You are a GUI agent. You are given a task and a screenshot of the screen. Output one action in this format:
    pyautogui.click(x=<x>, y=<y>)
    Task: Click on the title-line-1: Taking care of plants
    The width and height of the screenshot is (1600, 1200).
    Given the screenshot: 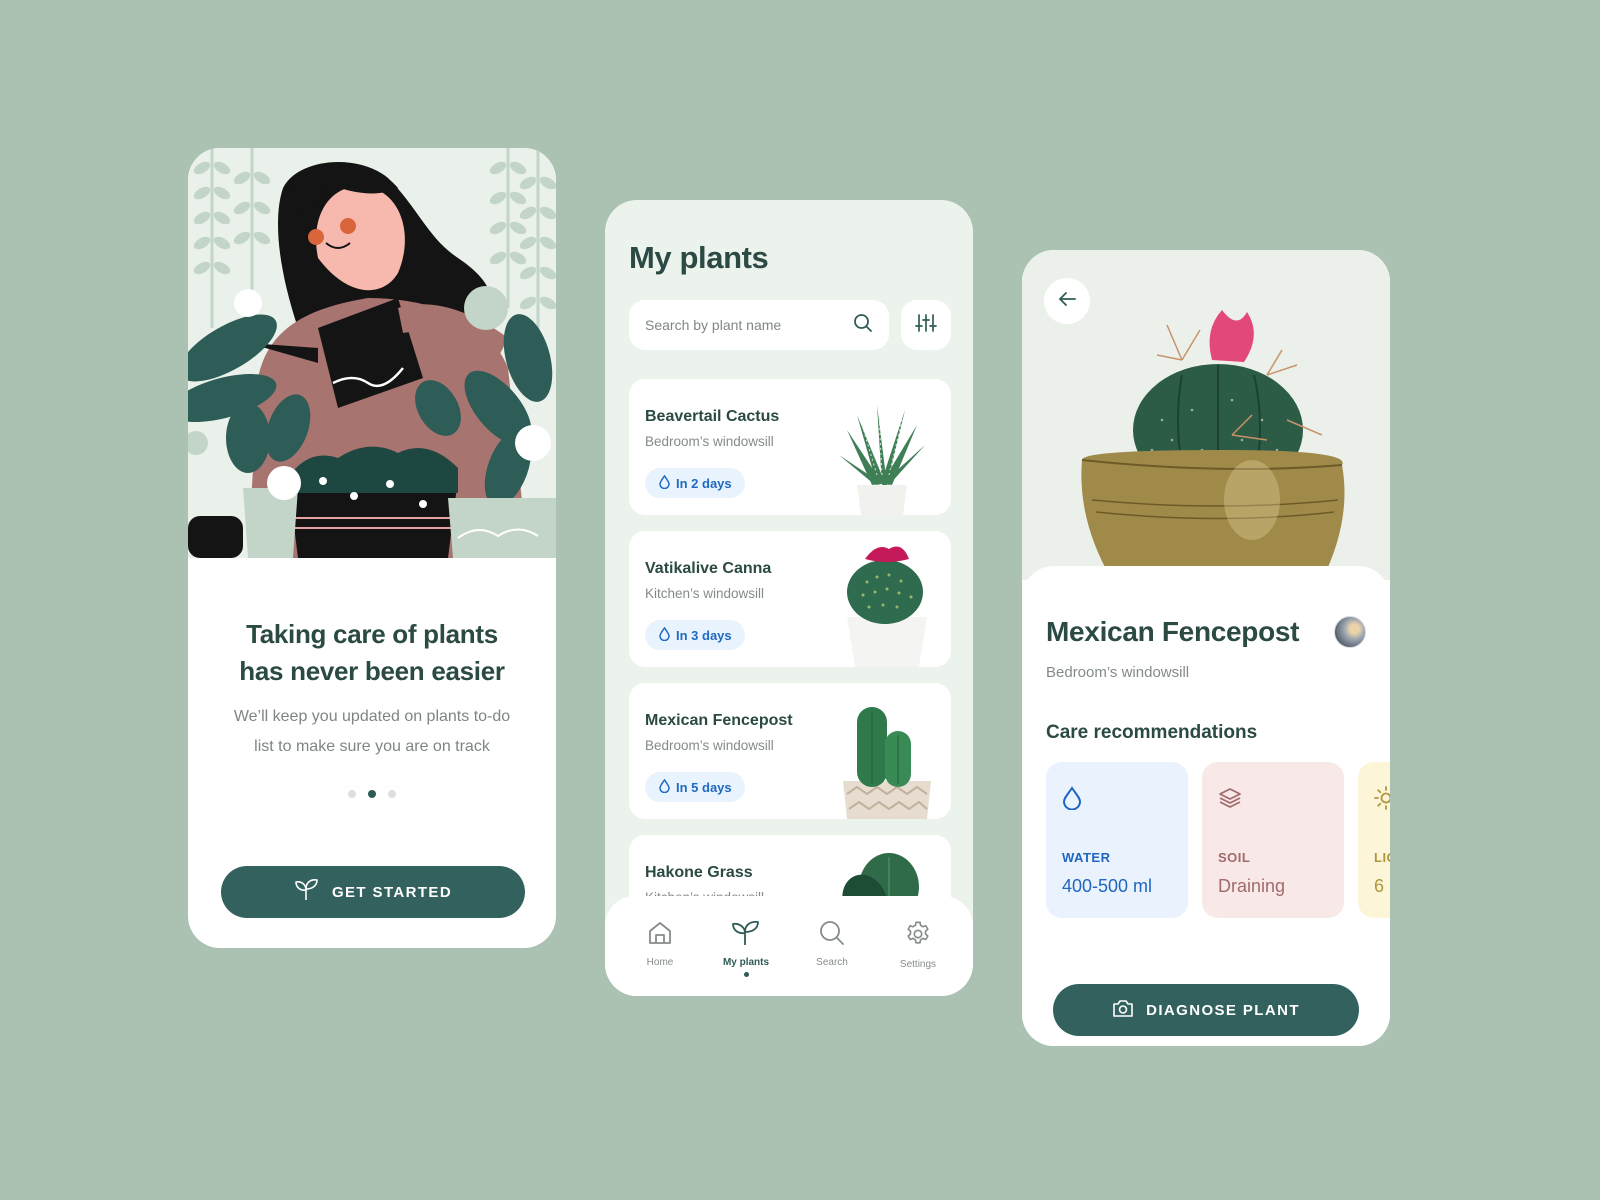 What is the action you would take?
    pyautogui.click(x=372, y=634)
    